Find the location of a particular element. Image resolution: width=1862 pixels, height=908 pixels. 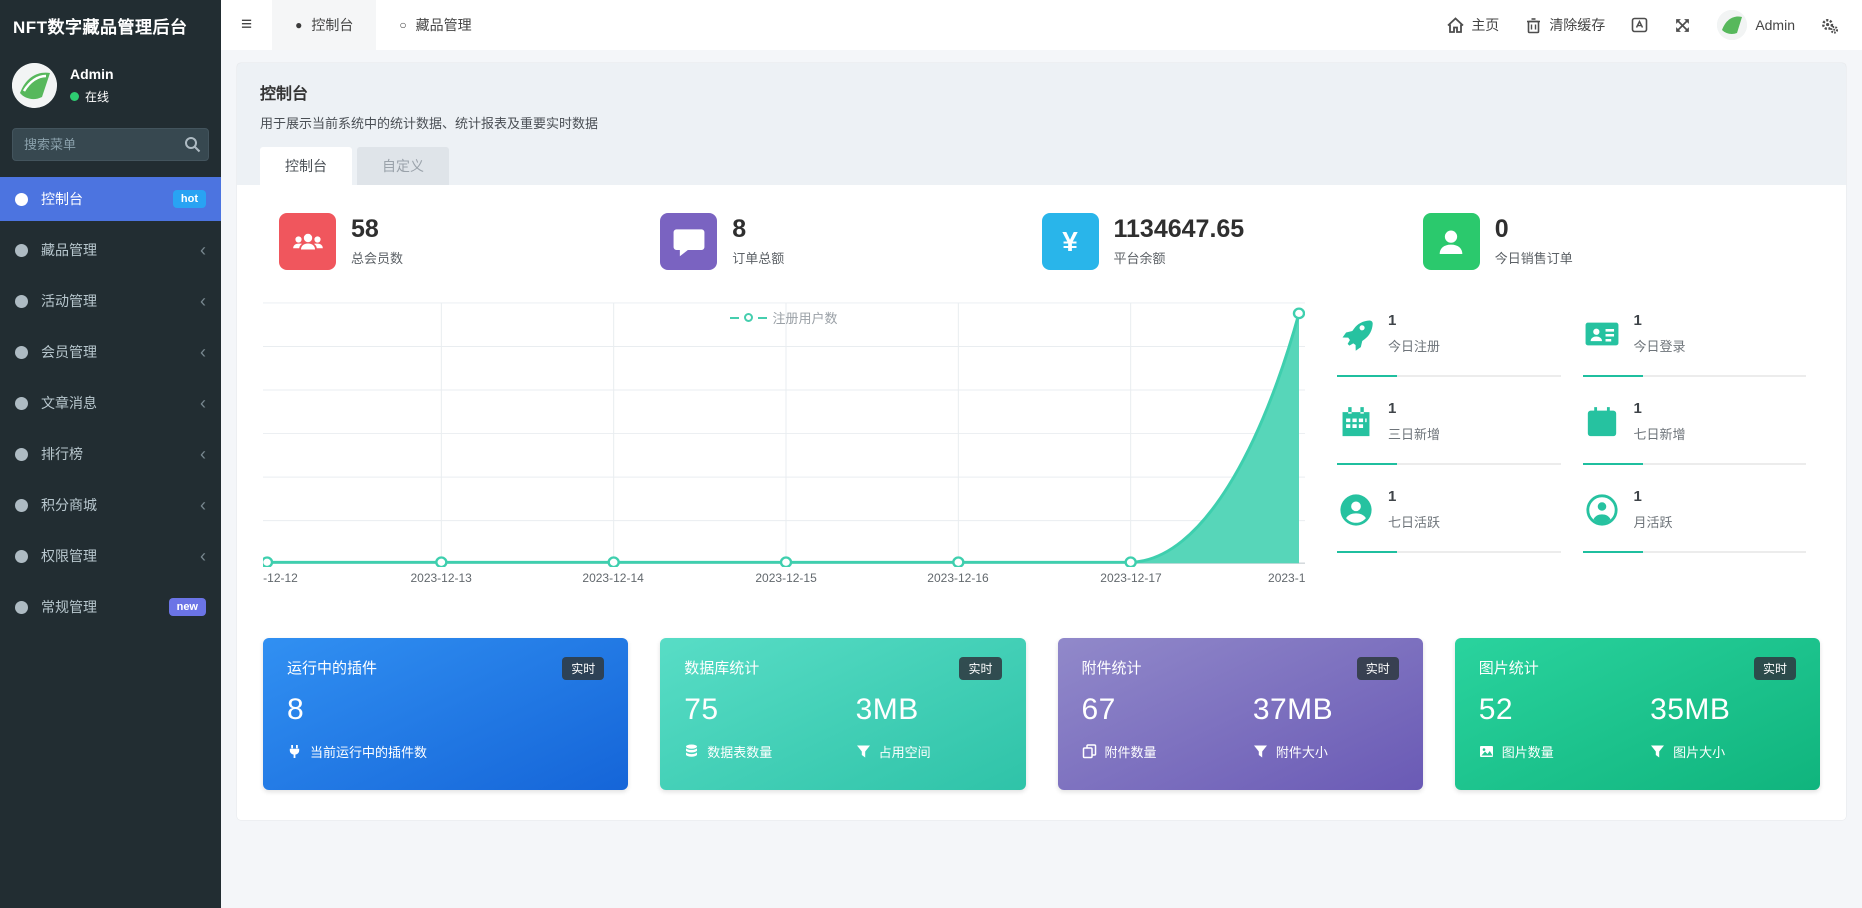

sidebar-item-activities: 活动管理 ‹ is located at coordinates (110, 301).